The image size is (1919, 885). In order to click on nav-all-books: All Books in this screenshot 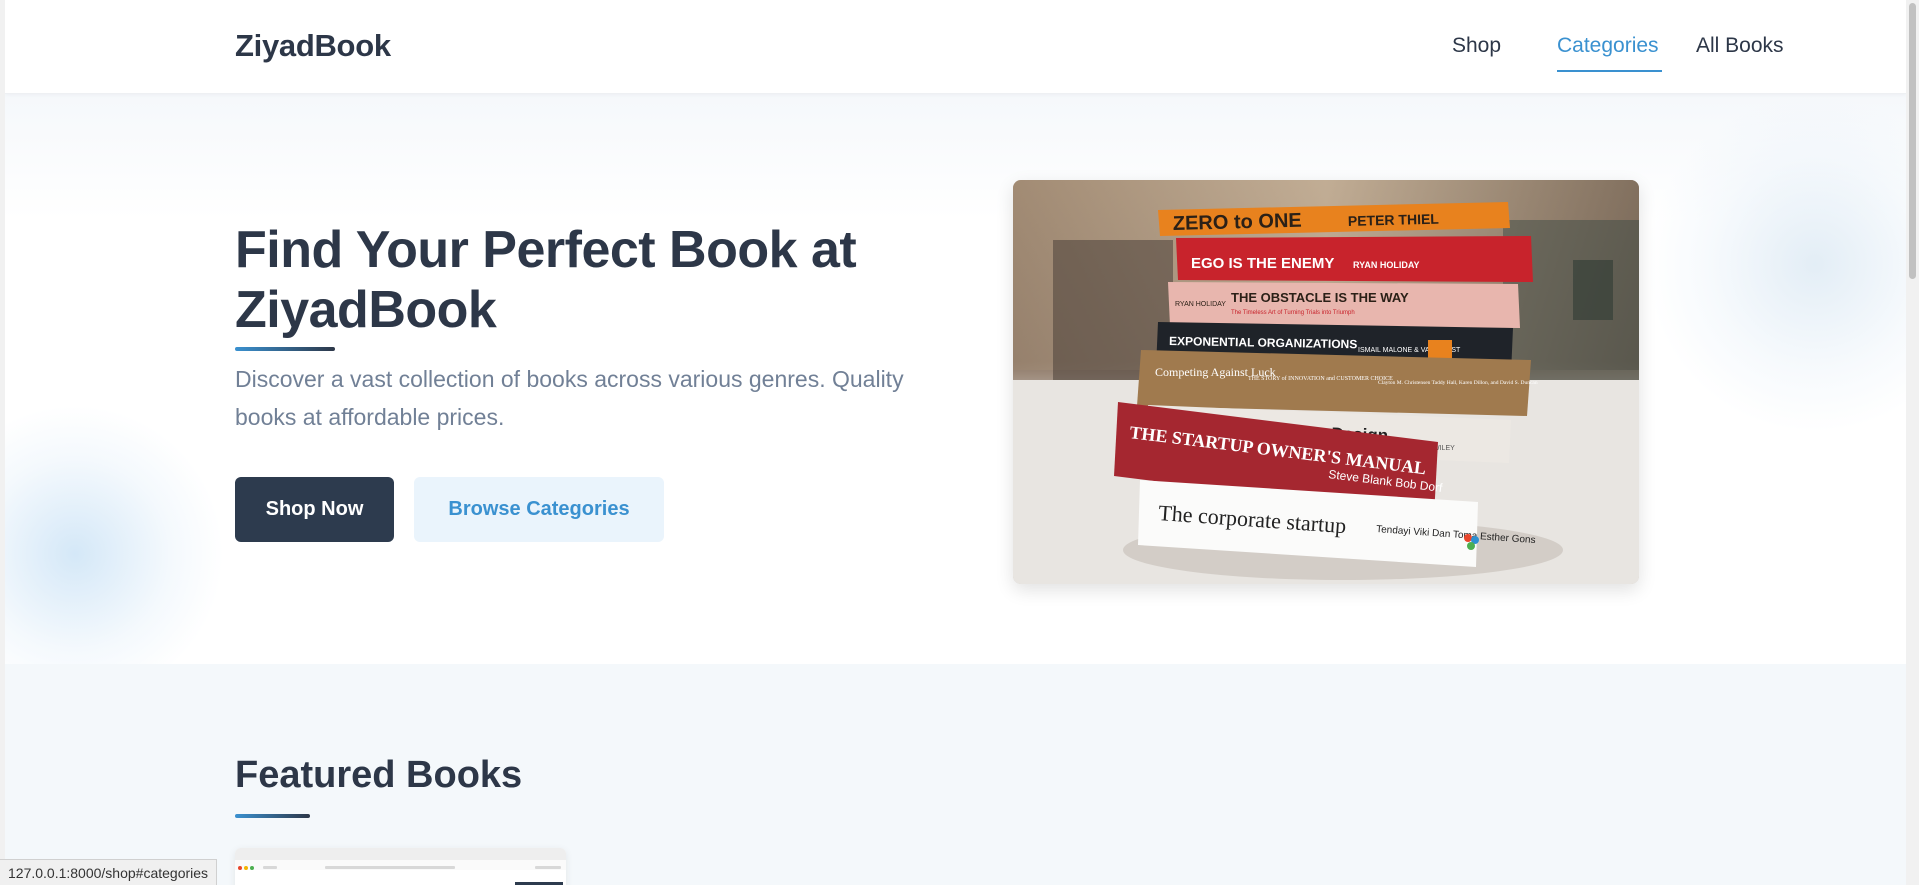, I will do `click(1740, 46)`.